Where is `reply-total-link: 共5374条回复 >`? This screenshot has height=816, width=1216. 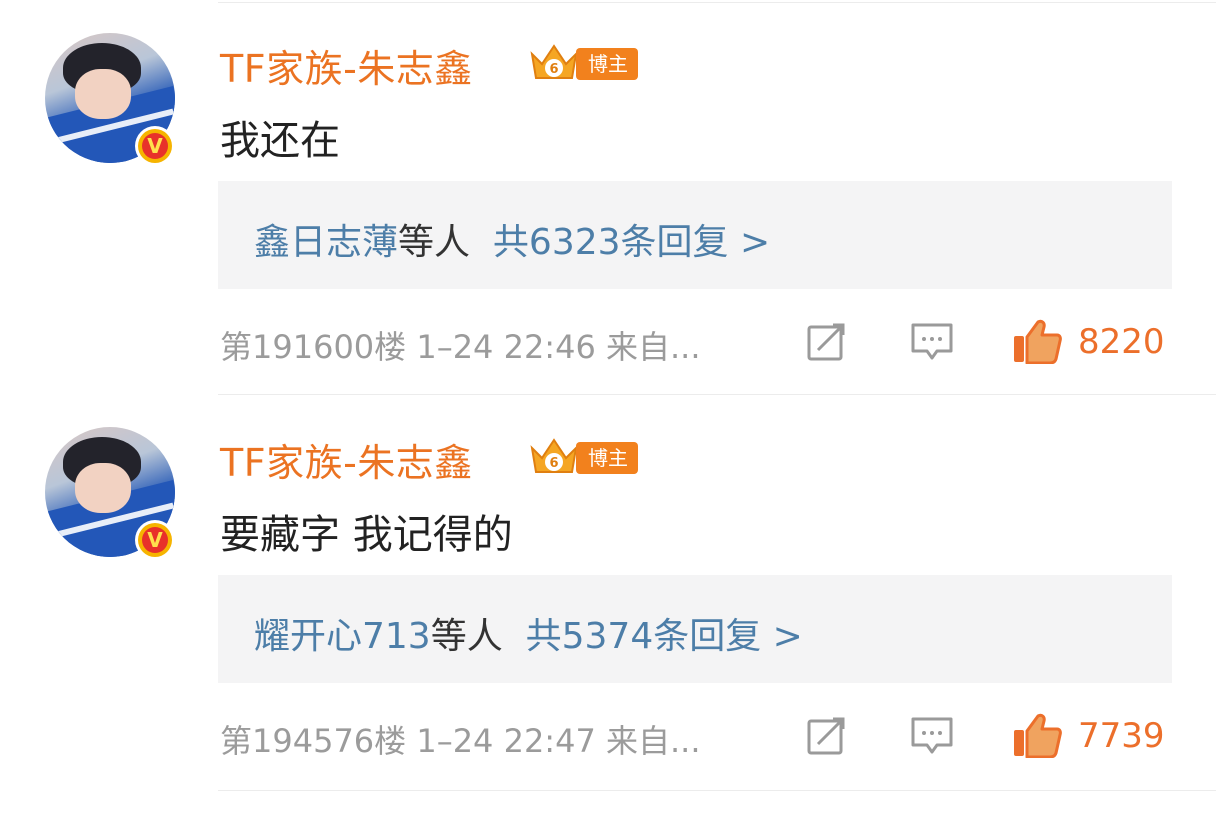
reply-total-link: 共5374条回复 > is located at coordinates (664, 636).